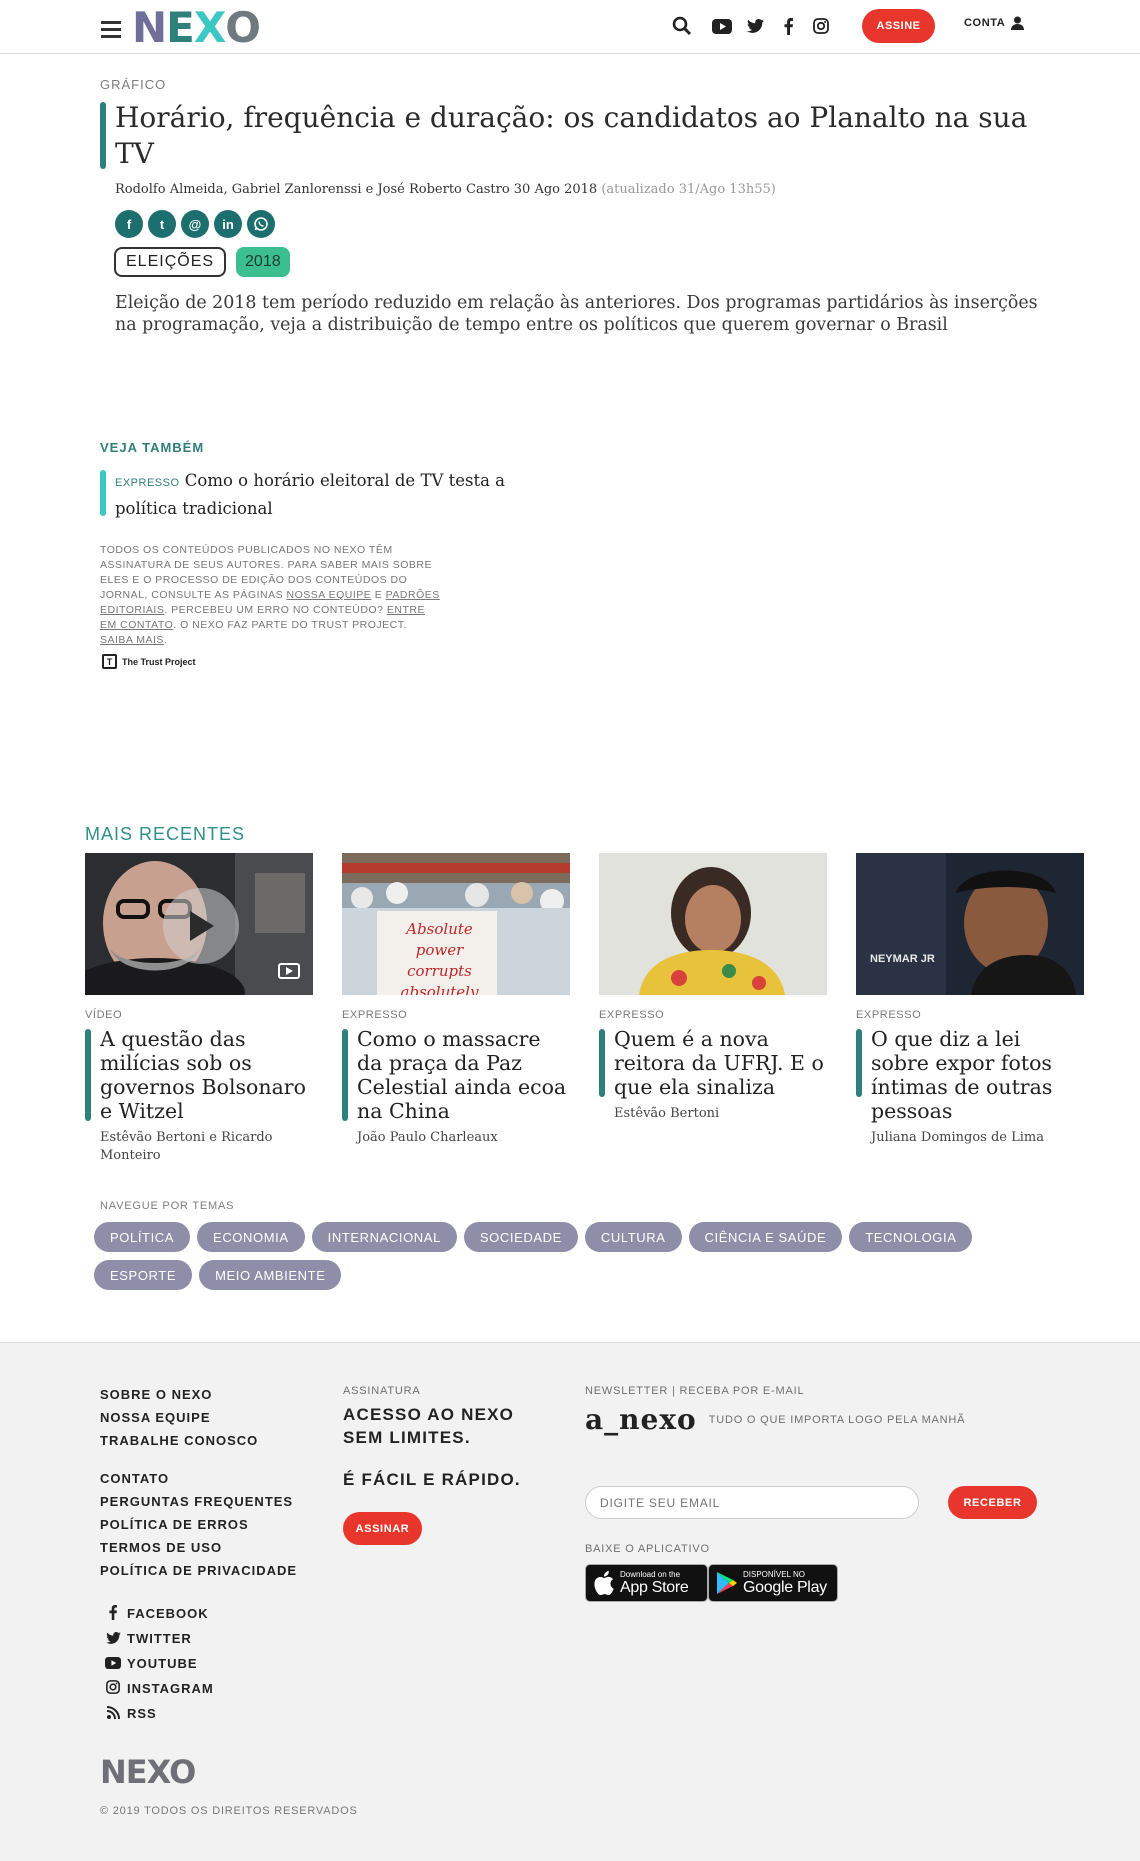 Image resolution: width=1140 pixels, height=1861 pixels. I want to click on nossa-equipe-link: Nossa equipe, so click(329, 595).